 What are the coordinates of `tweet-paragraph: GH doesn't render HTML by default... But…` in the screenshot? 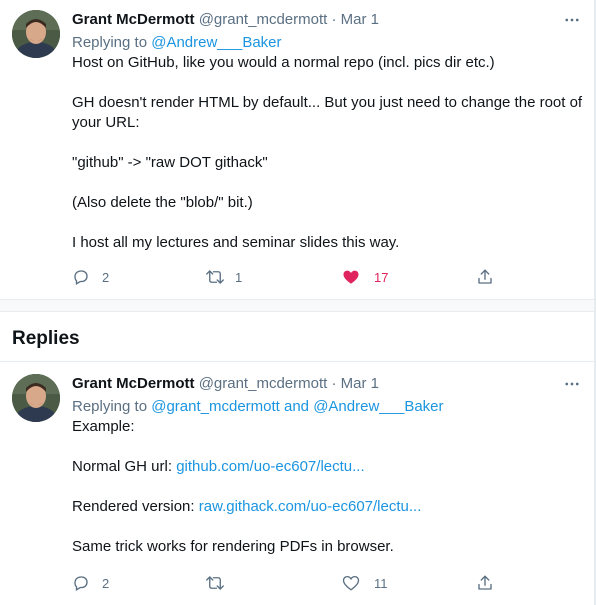 It's located at (327, 112).